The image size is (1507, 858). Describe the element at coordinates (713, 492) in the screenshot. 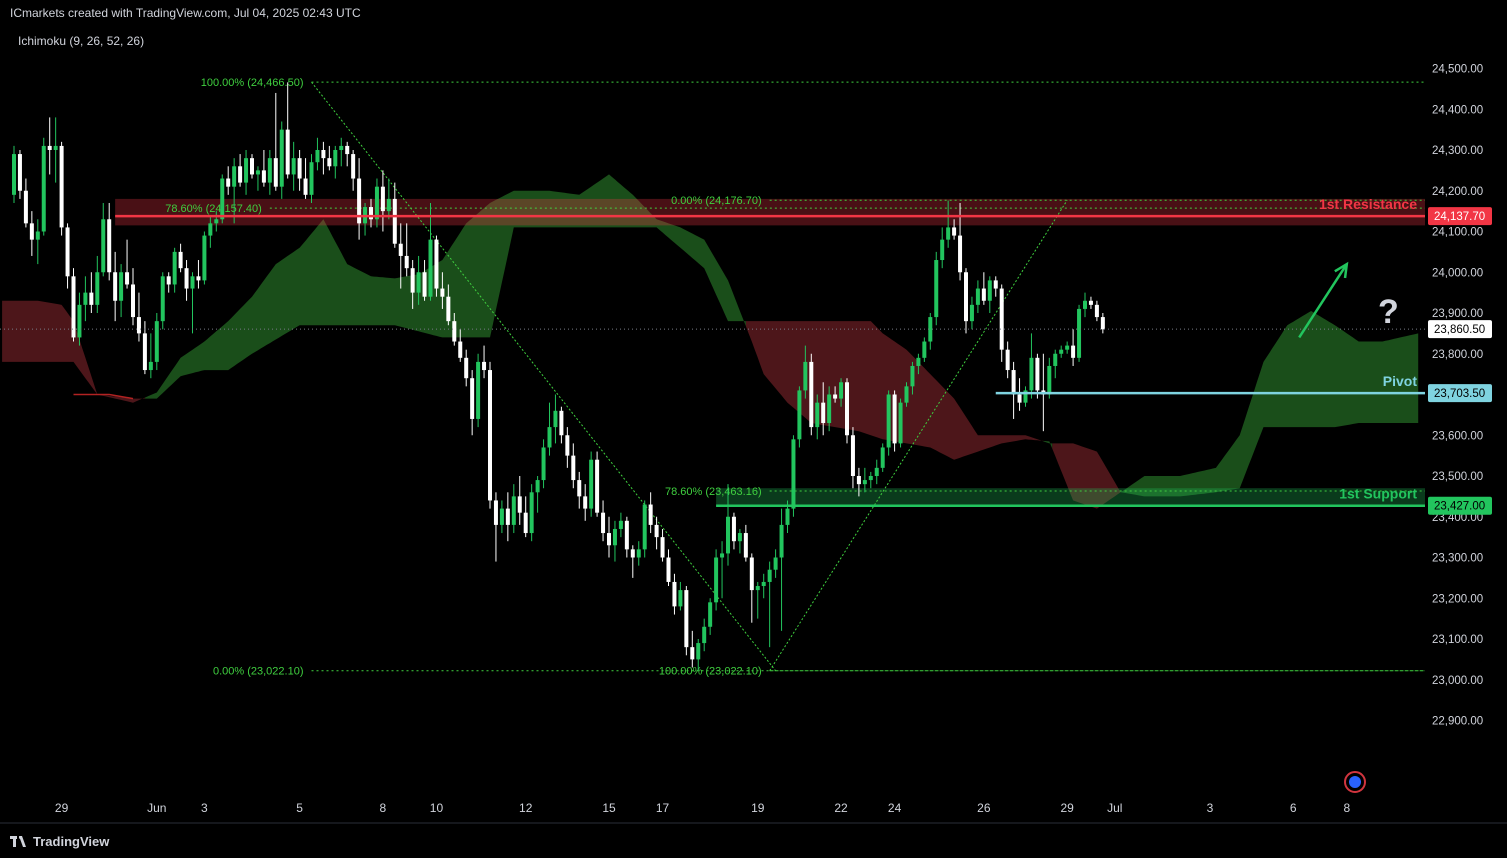

I see `fib-level-label: 78.60% (23,463.16)` at that location.